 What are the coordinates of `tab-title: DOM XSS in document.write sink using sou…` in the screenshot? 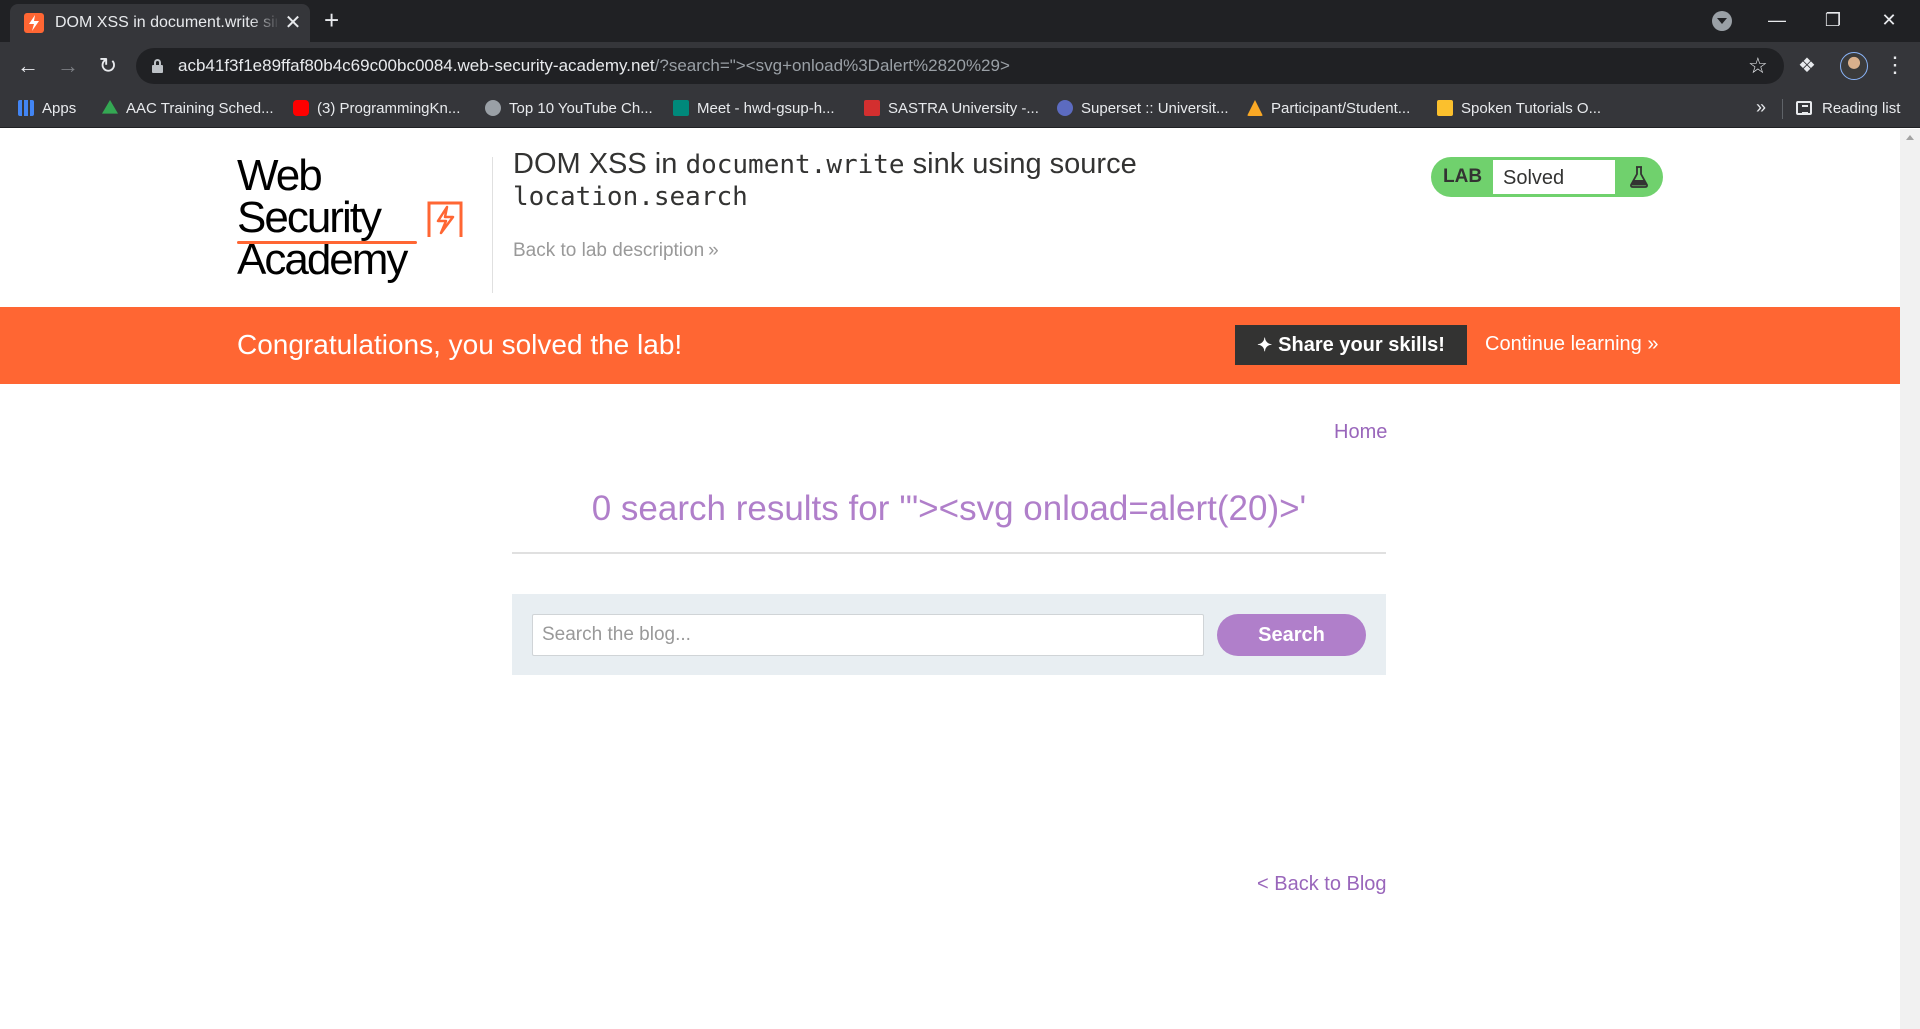 It's located at (166, 22).